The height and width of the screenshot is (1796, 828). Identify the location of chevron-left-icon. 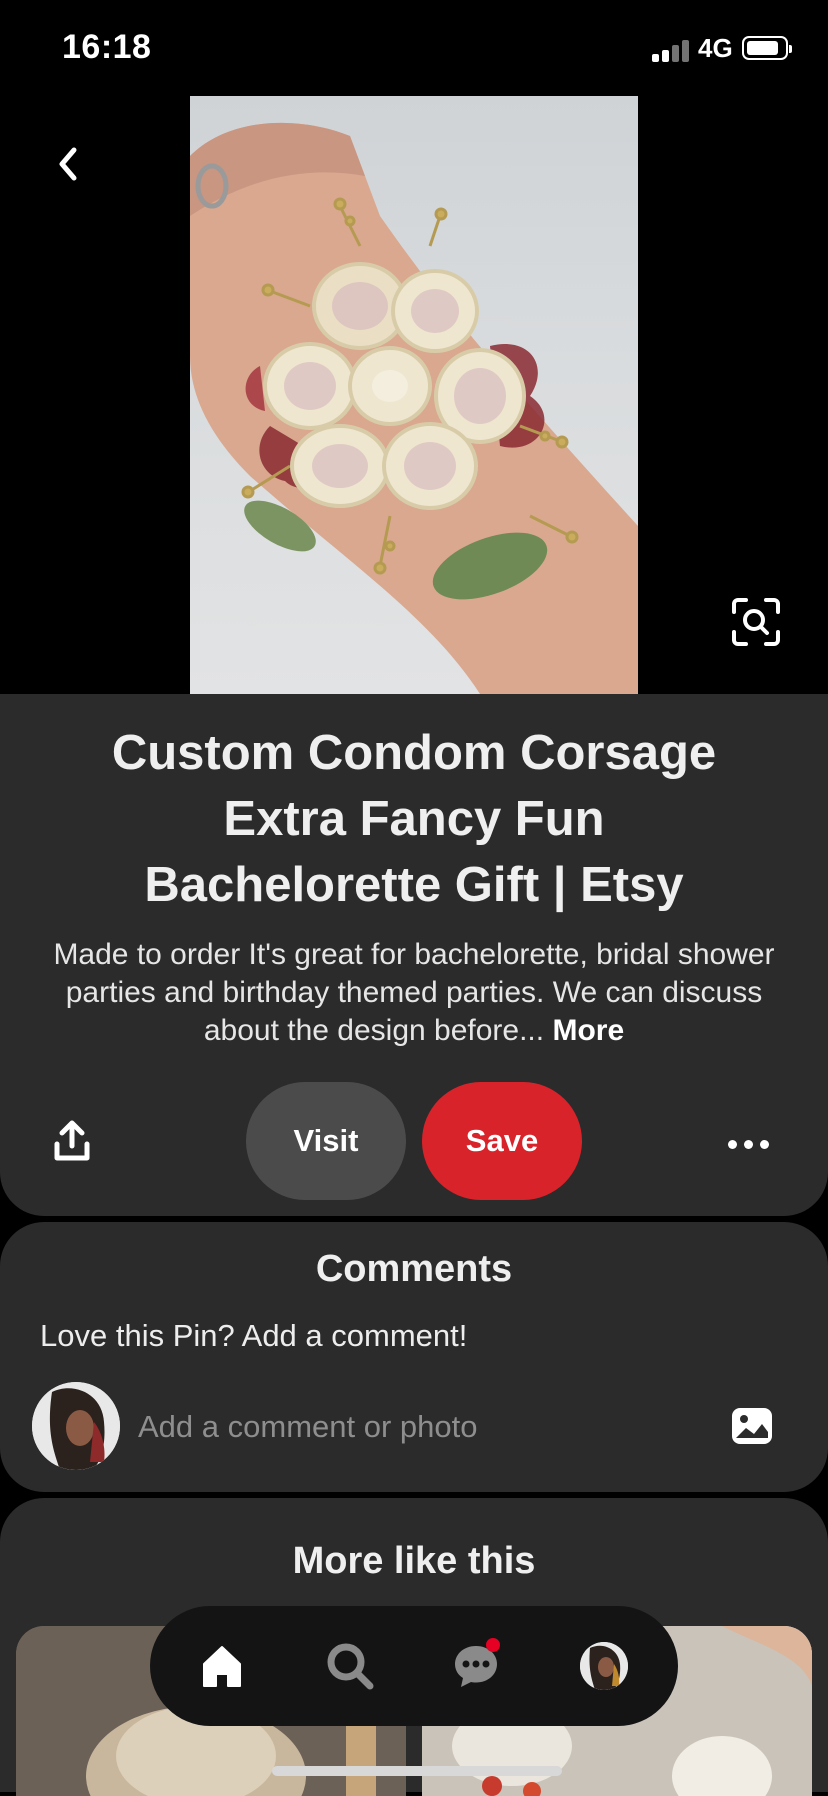
(68, 164).